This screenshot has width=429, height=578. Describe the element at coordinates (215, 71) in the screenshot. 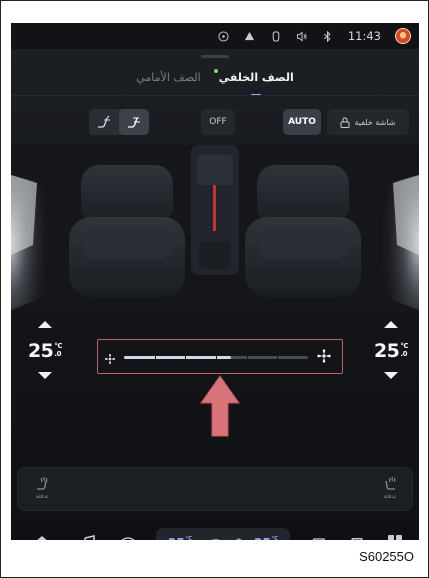

I see `active-dot` at that location.